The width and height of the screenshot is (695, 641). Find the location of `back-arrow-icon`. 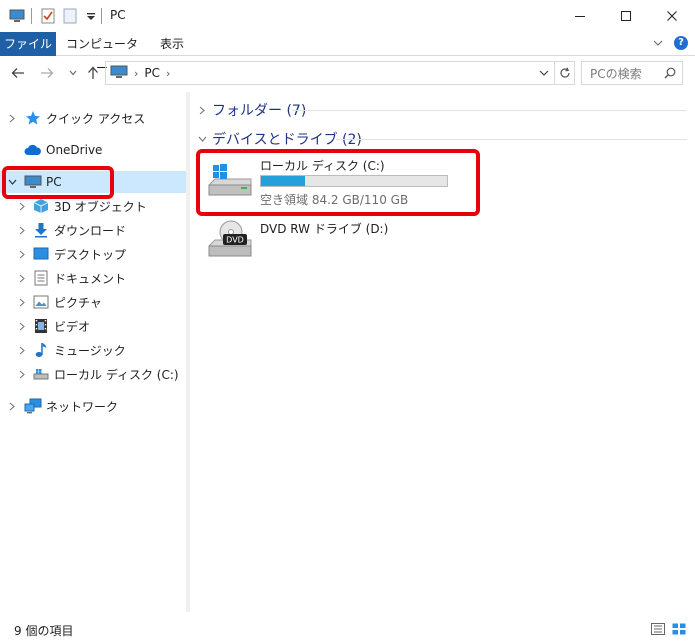

back-arrow-icon is located at coordinates (18, 73).